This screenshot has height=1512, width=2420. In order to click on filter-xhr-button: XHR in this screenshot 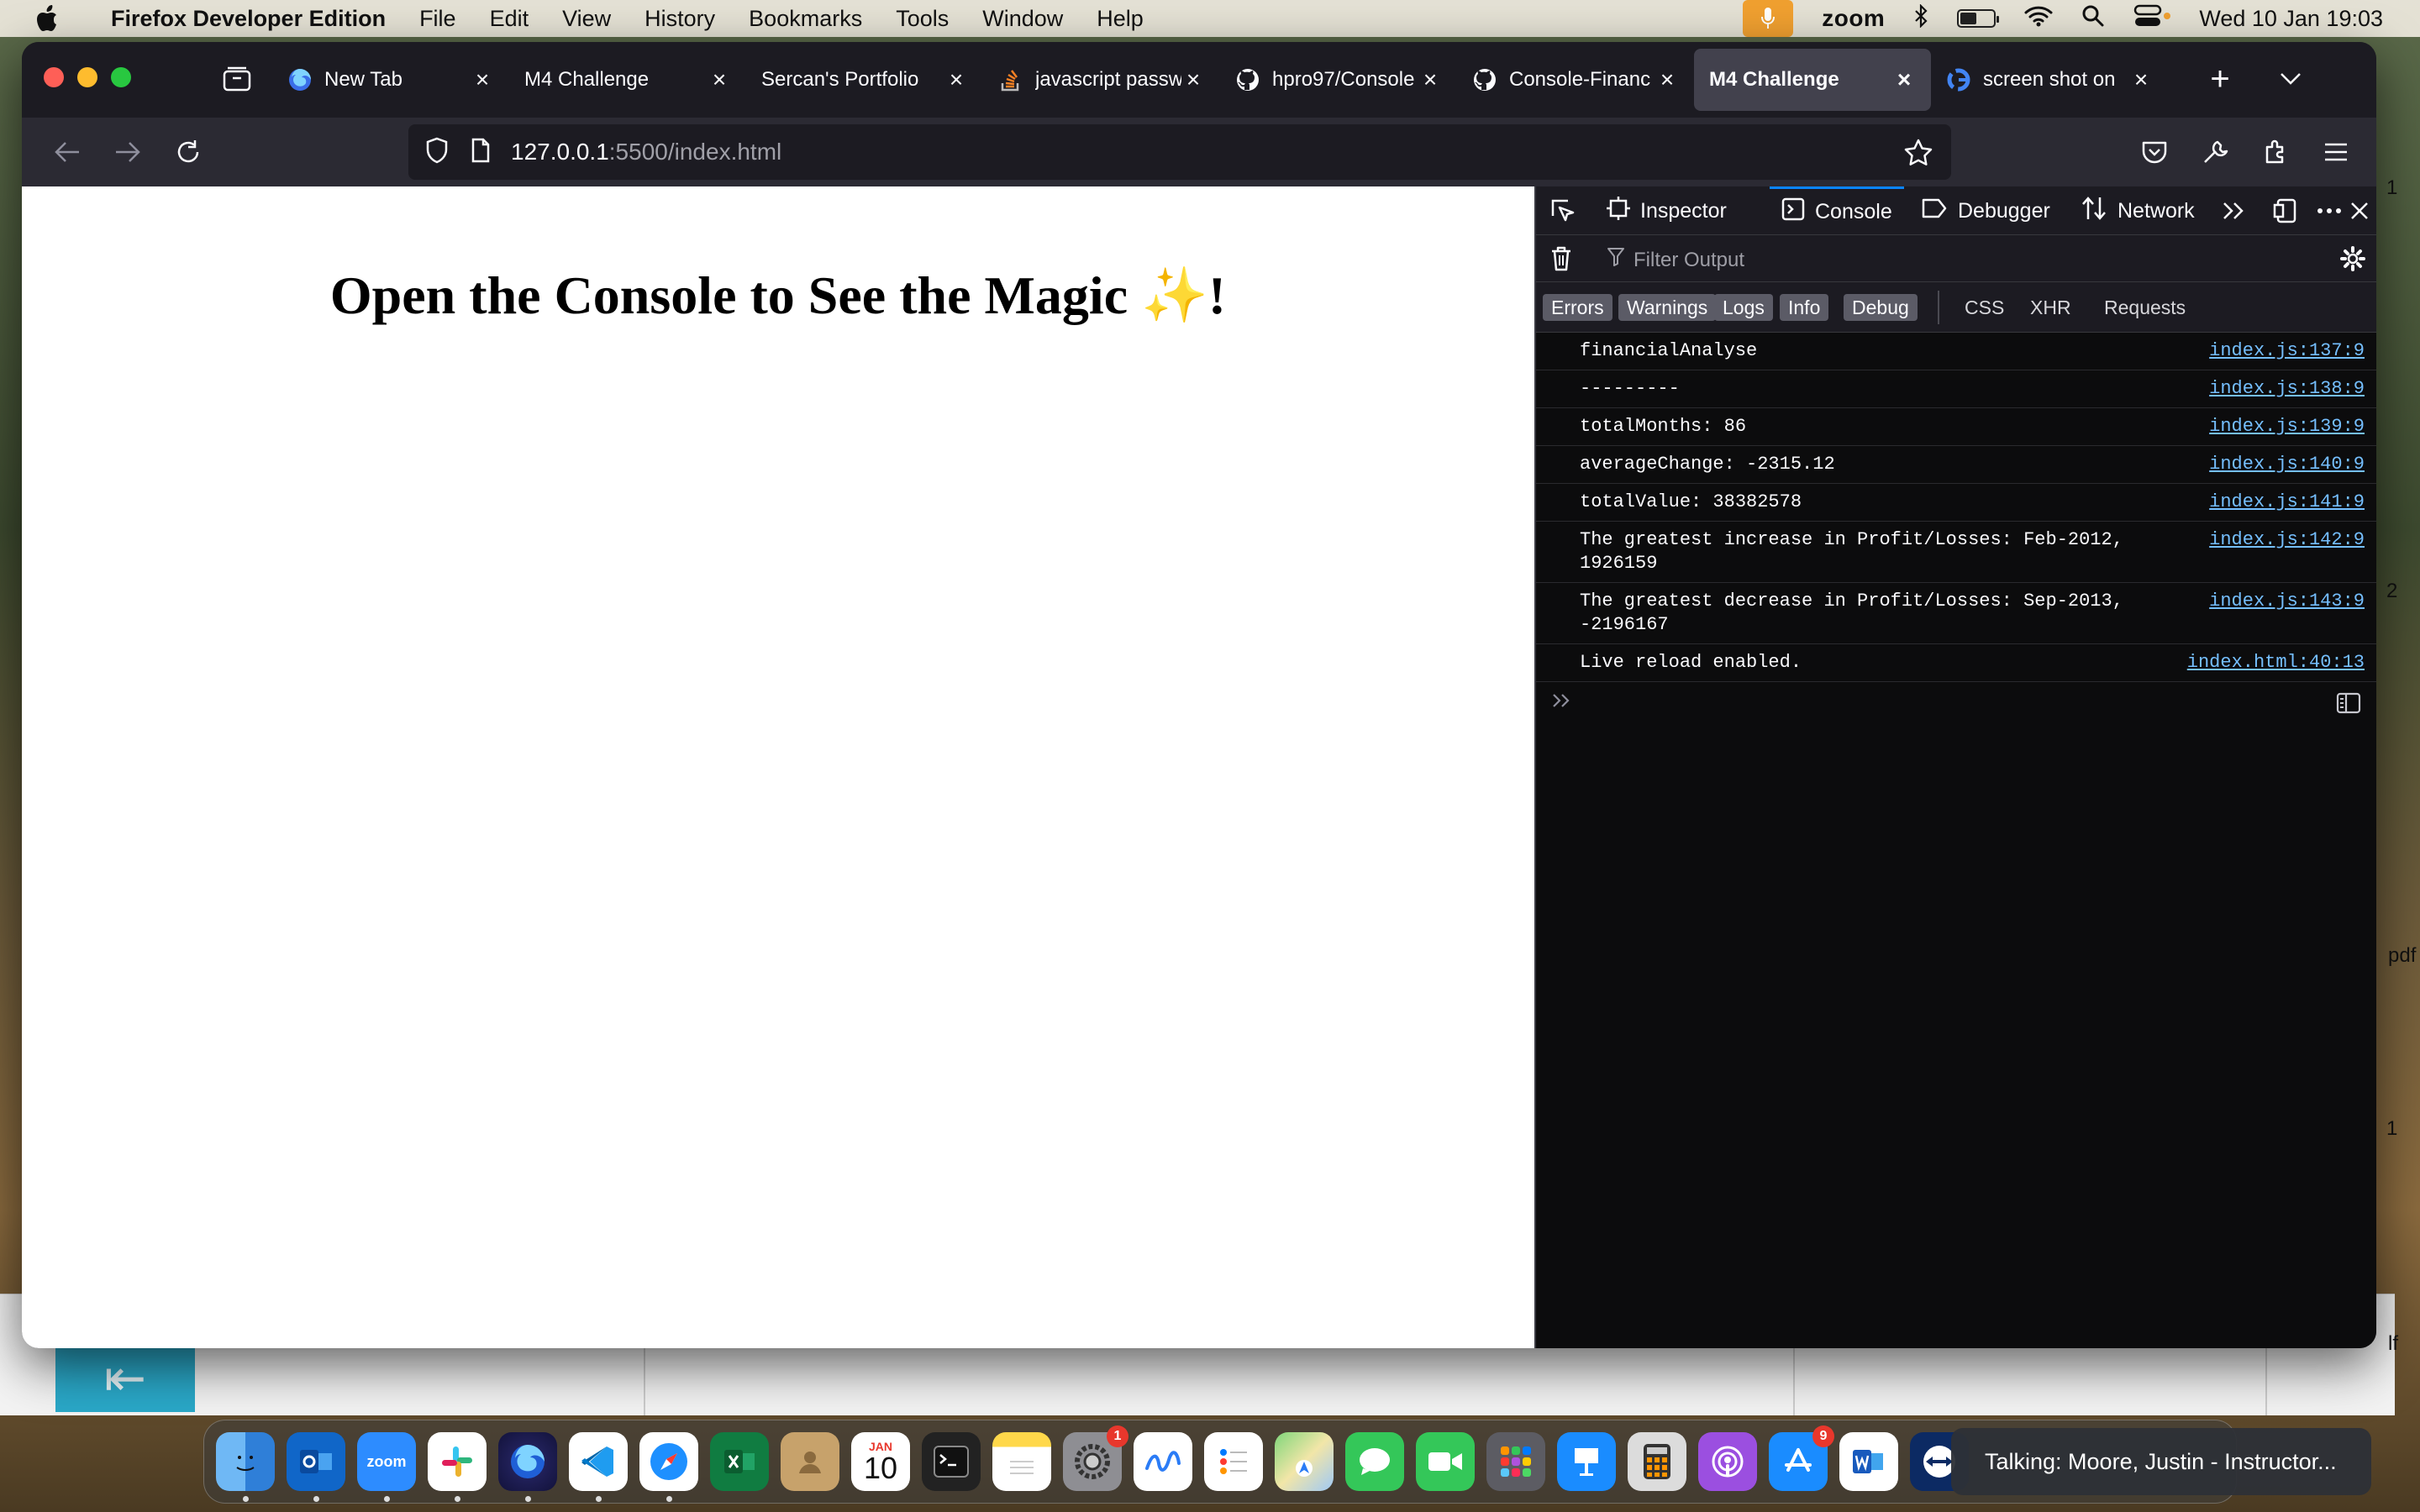, I will do `click(2051, 307)`.